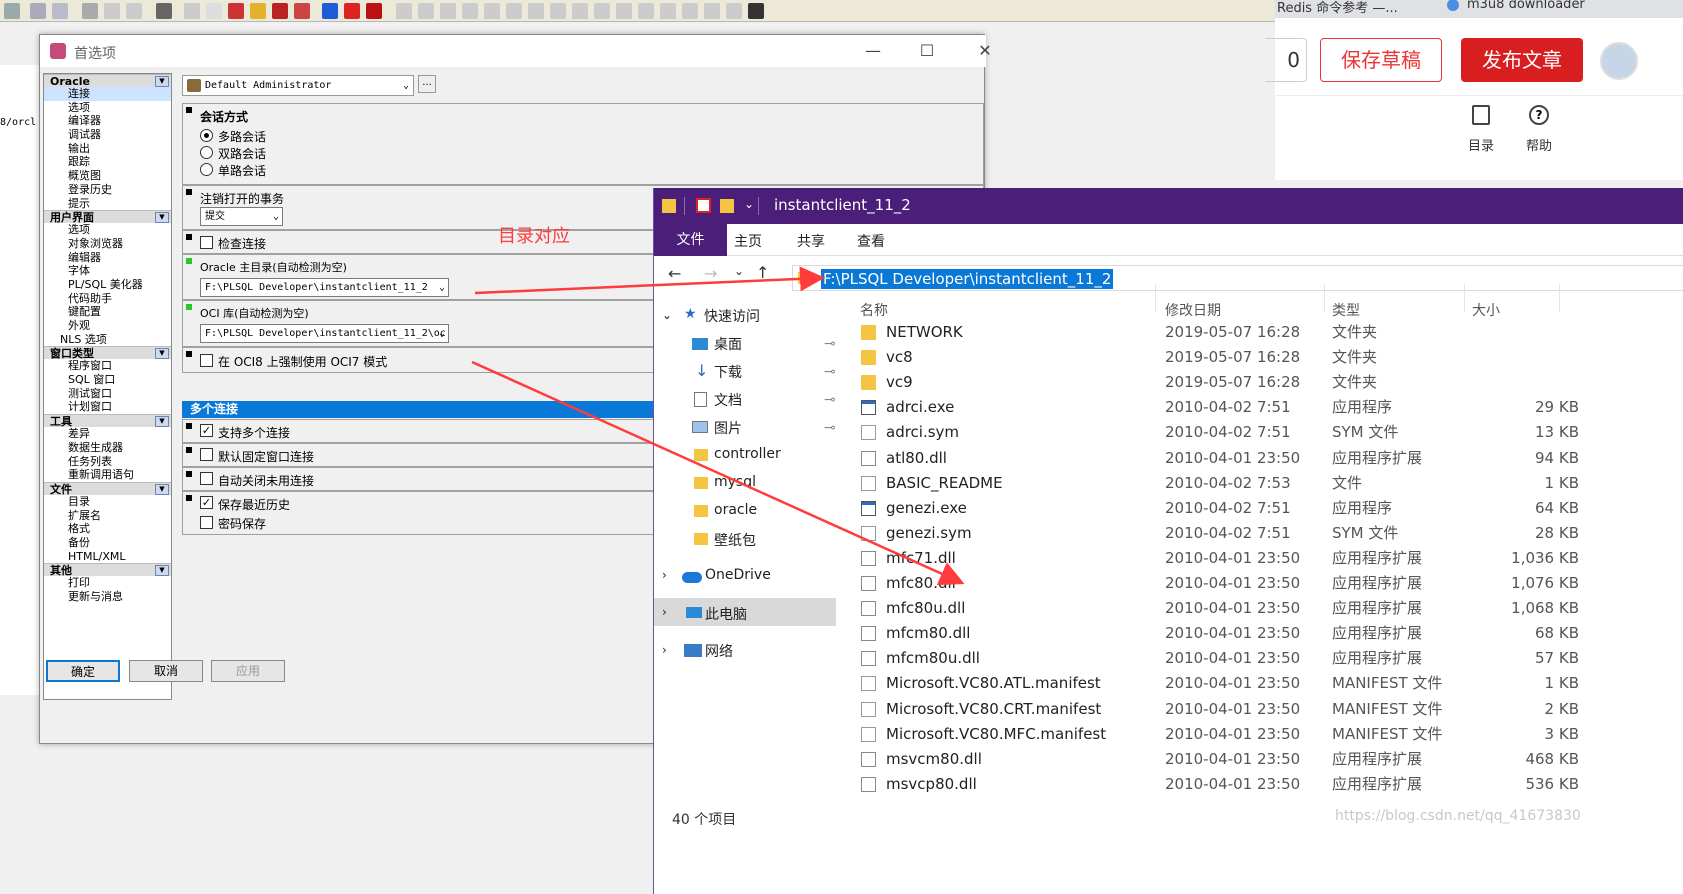 The width and height of the screenshot is (1683, 894). I want to click on tree-item: 程序窗口, so click(107, 366).